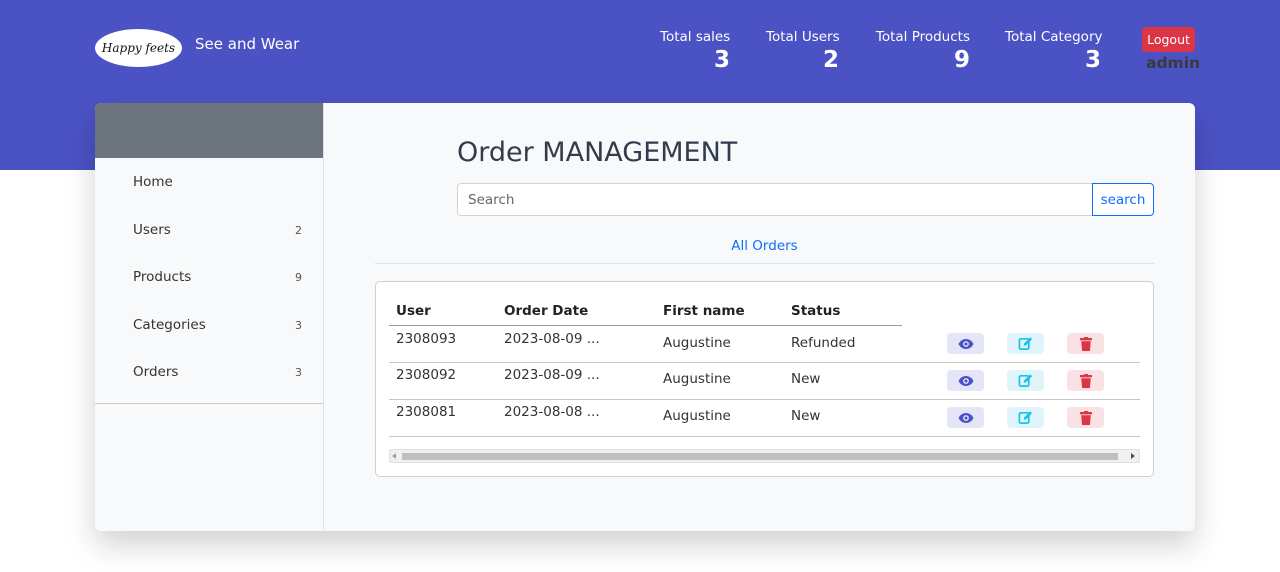  What do you see at coordinates (209, 130) in the screenshot?
I see `sidebar-header` at bounding box center [209, 130].